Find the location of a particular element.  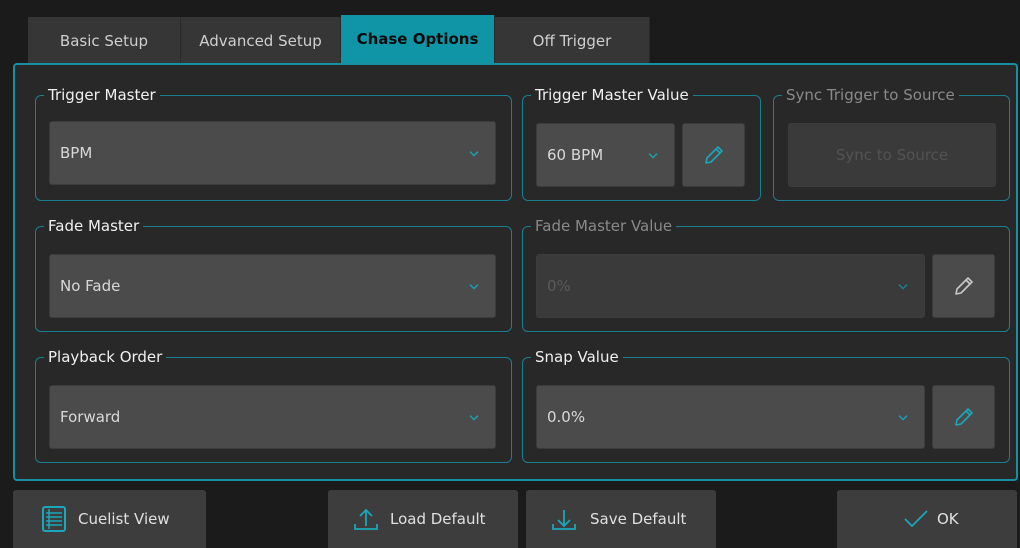

edit-fade-value-button is located at coordinates (963, 286).